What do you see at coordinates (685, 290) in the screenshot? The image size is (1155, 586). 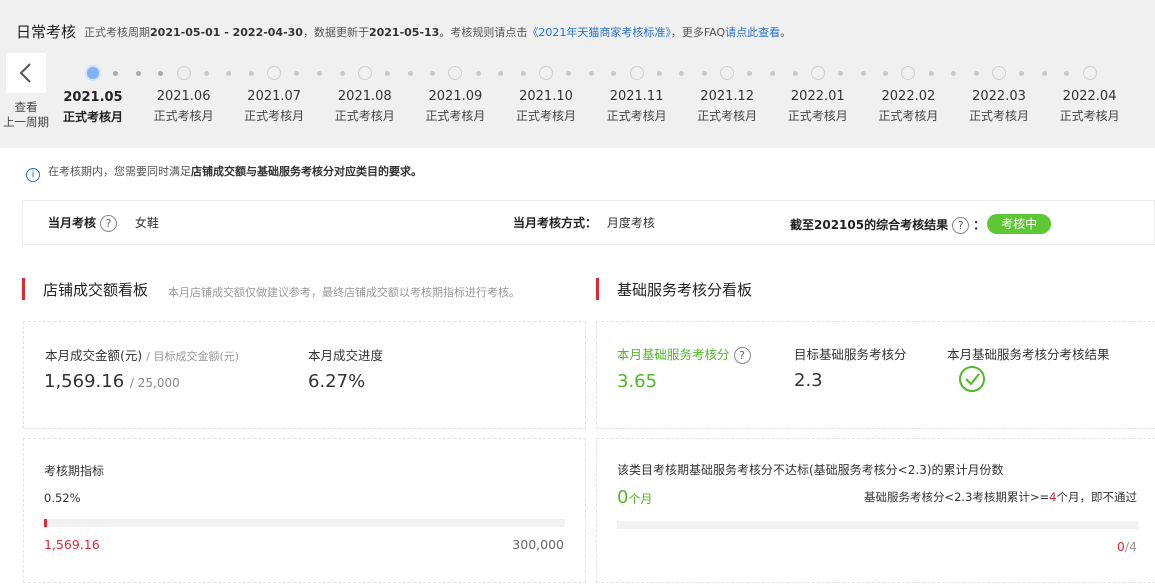 I see `section-title: 基础服务考核分看板` at bounding box center [685, 290].